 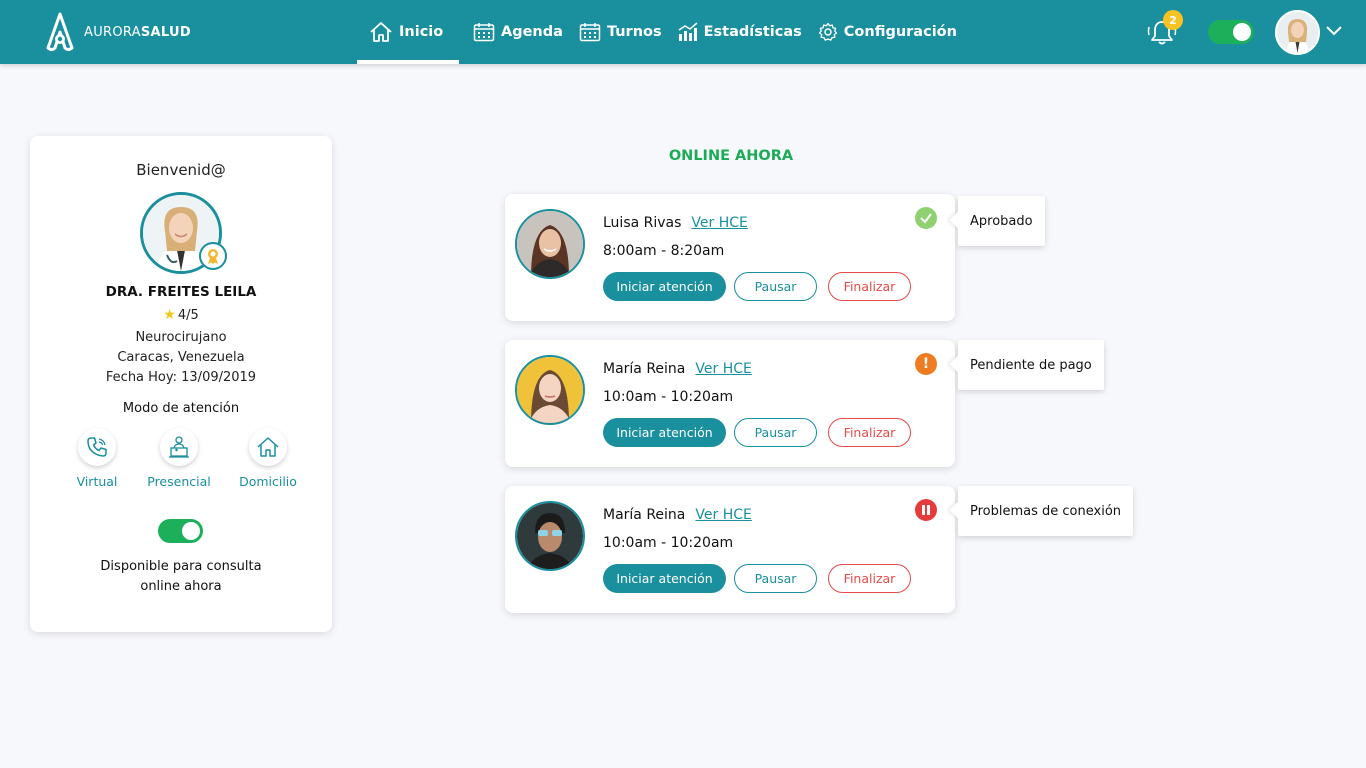 What do you see at coordinates (926, 364) in the screenshot?
I see `alert-icon: !` at bounding box center [926, 364].